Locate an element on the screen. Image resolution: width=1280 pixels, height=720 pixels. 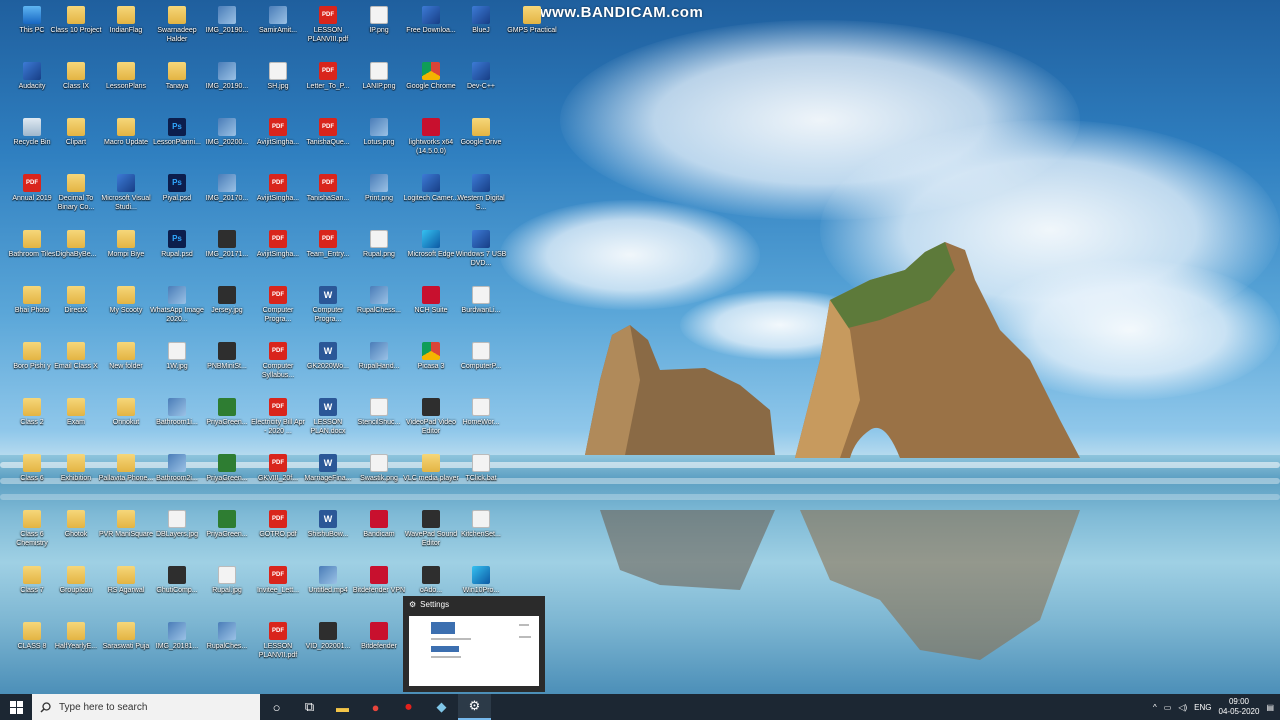
desktop-icon: lightworks x64 (14.5.0.0) is located at coordinates (431, 146).